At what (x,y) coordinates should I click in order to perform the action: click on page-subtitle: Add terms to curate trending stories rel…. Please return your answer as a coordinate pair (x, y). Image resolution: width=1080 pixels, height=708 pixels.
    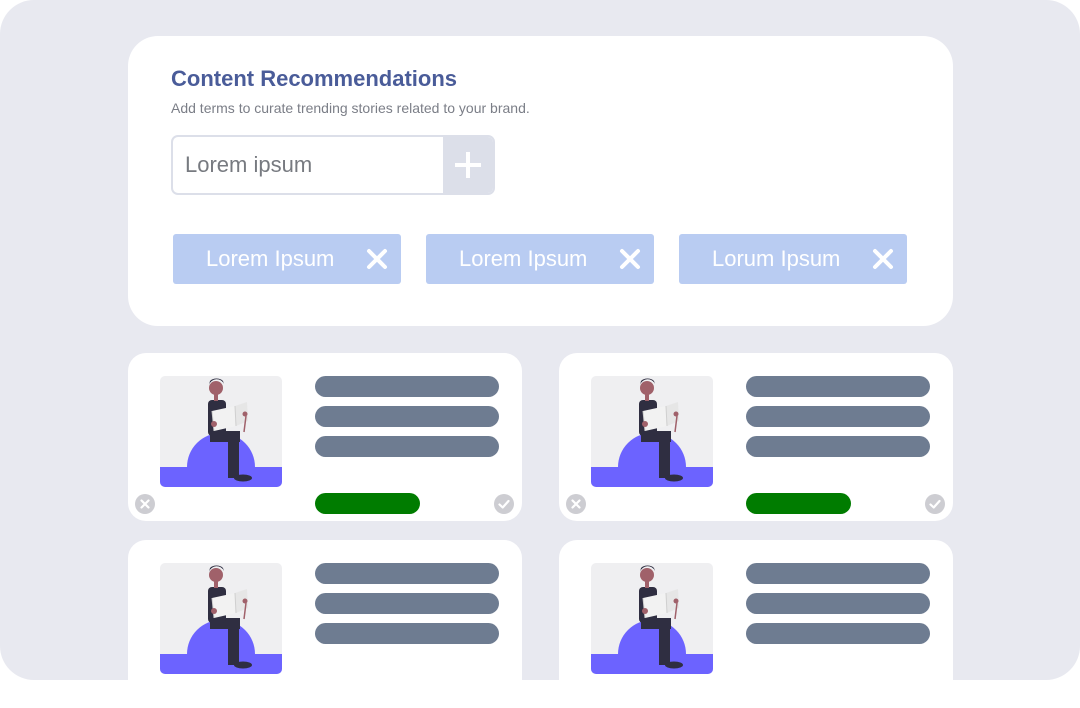
    Looking at the image, I should click on (350, 108).